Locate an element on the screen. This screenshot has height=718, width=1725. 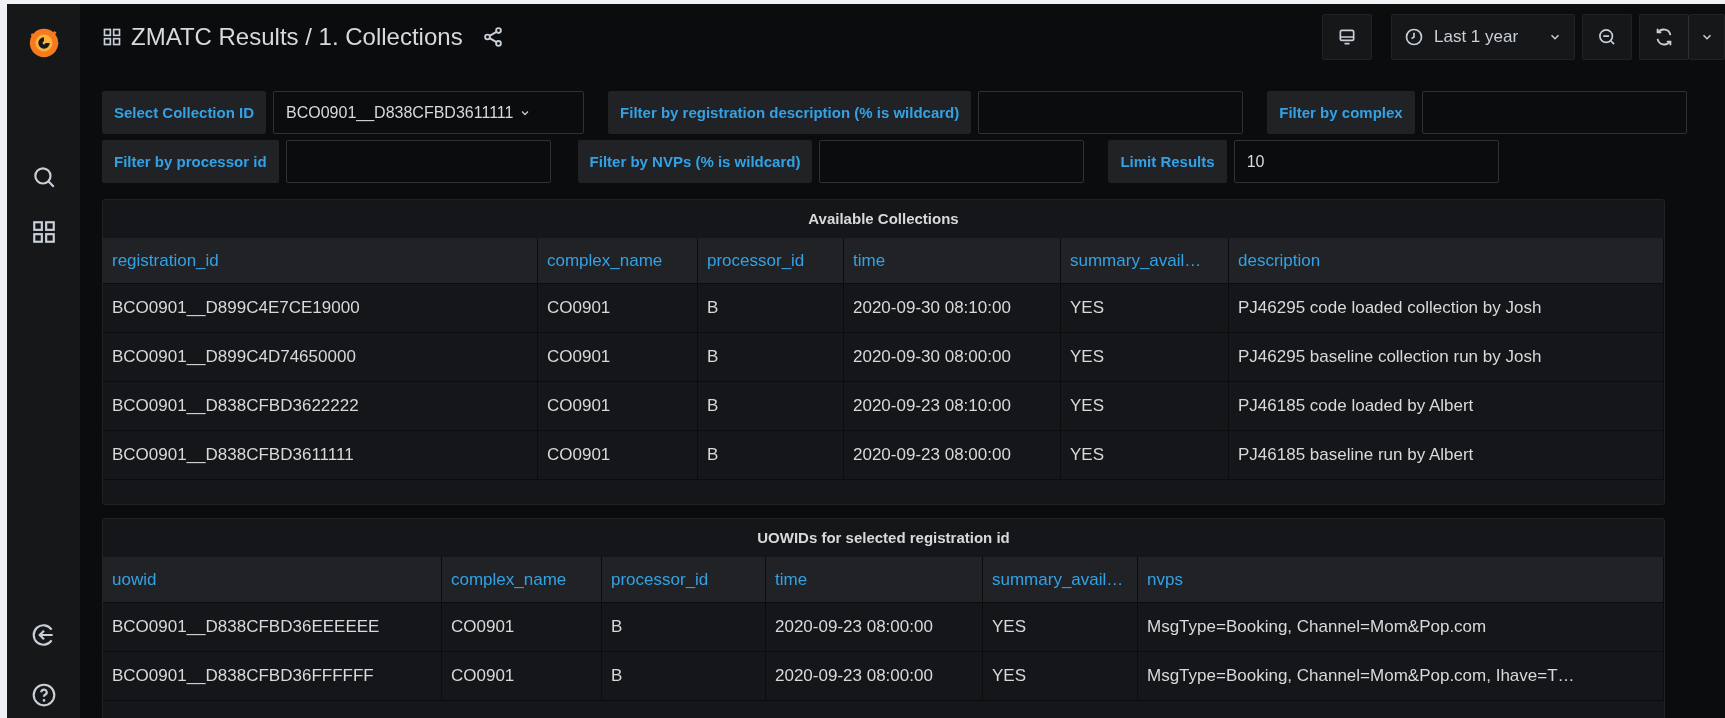
table-cell: 2020-09-30 08:10:00 is located at coordinates (952, 308).